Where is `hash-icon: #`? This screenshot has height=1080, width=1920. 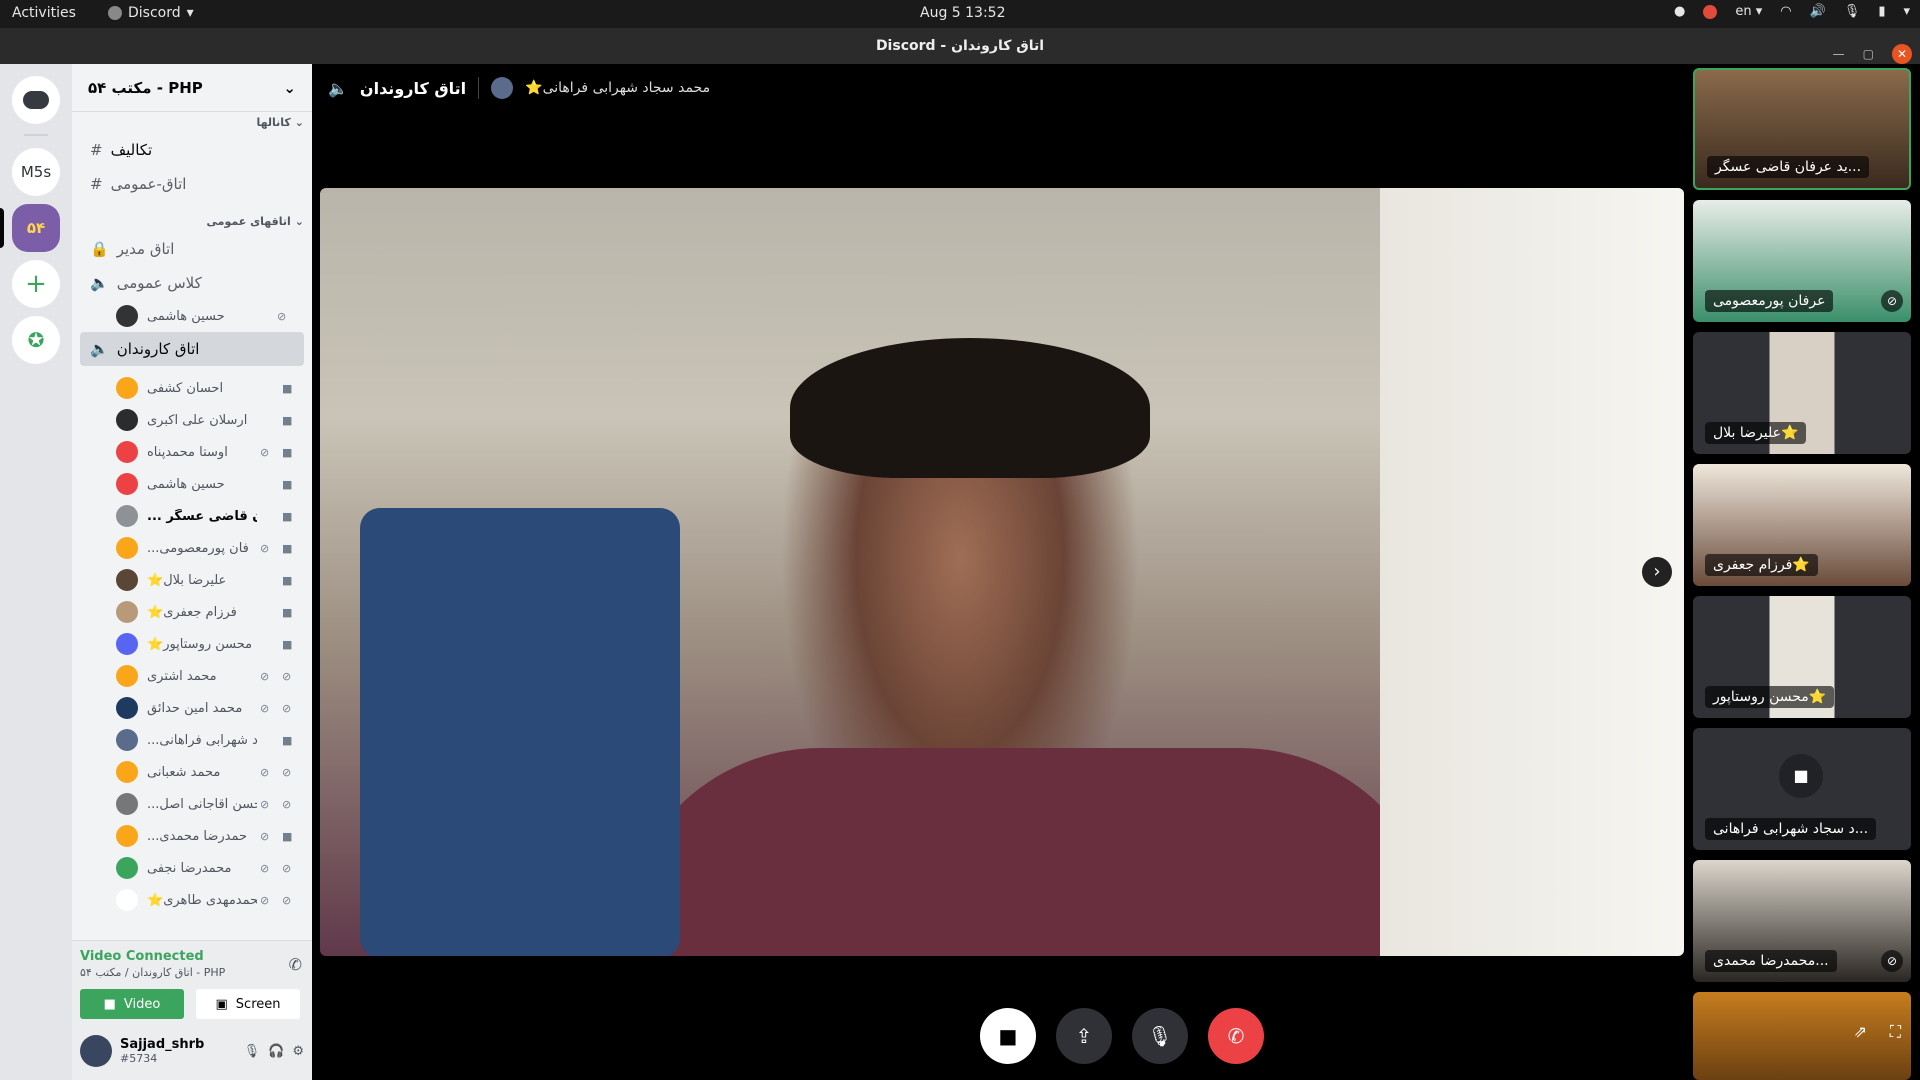 hash-icon: # is located at coordinates (96, 150).